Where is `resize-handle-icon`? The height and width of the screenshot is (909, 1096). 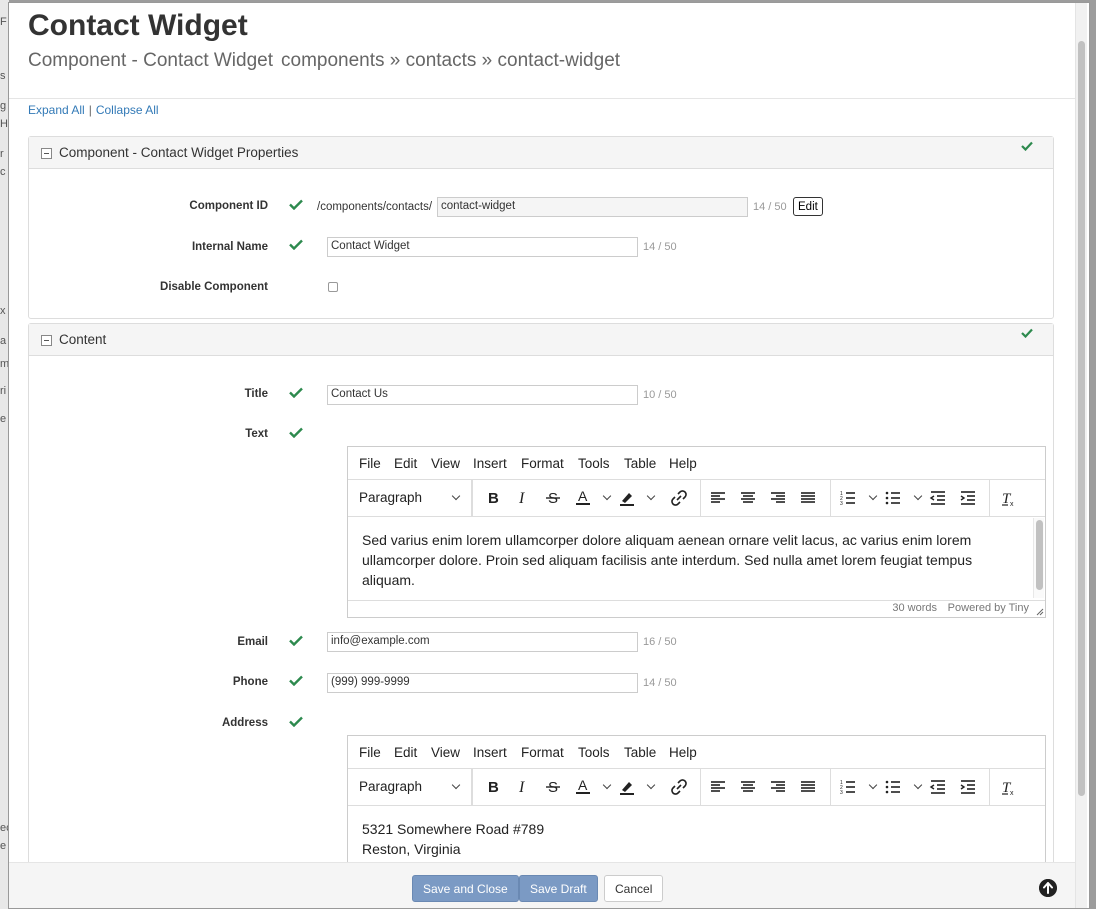
resize-handle-icon is located at coordinates (1040, 612).